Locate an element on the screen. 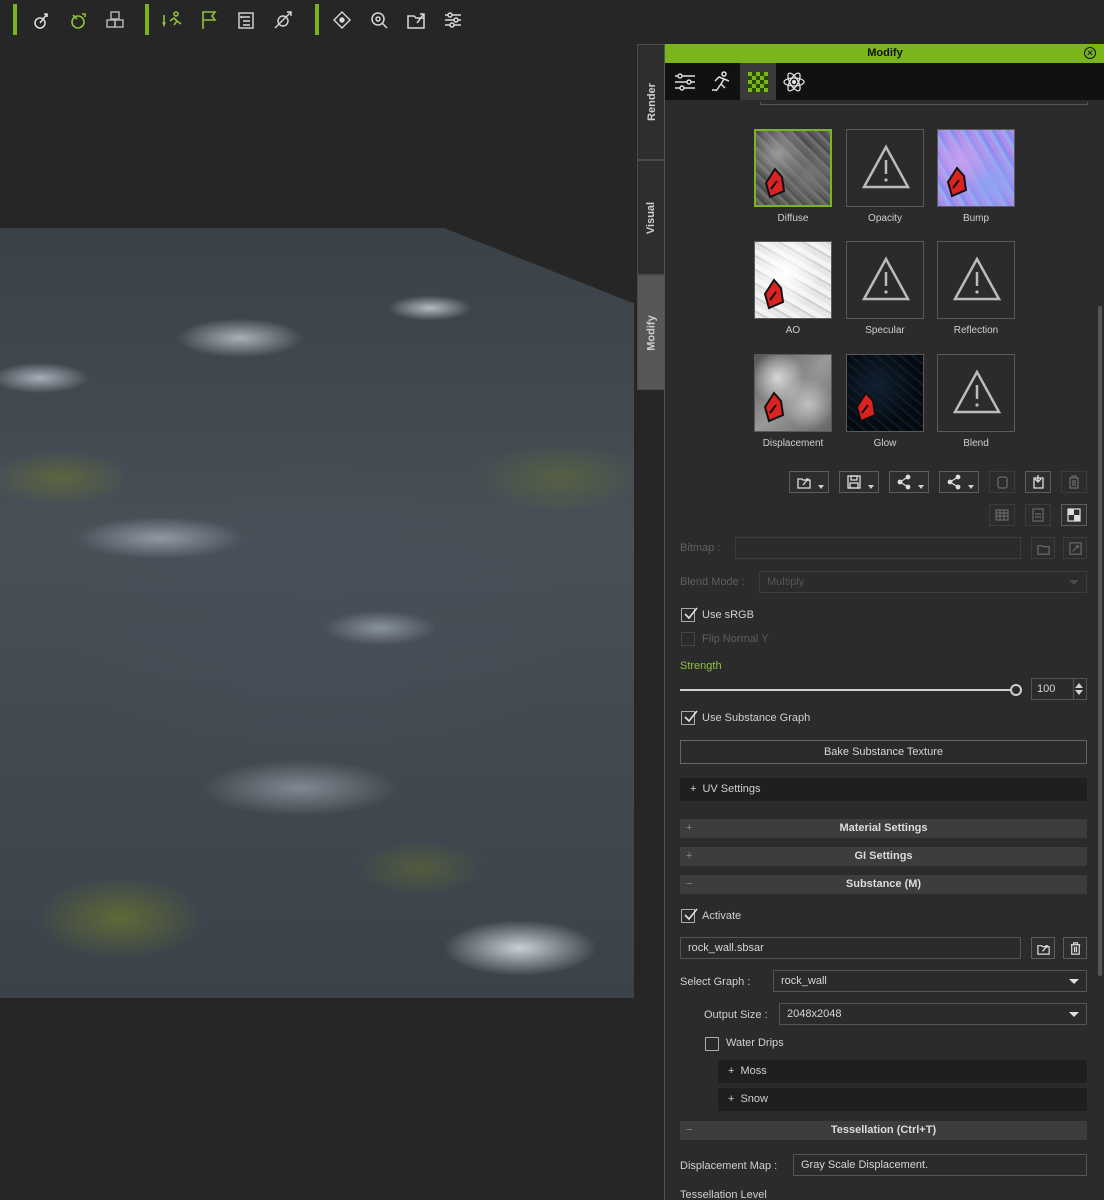  opacity-thumbnail is located at coordinates (885, 168).